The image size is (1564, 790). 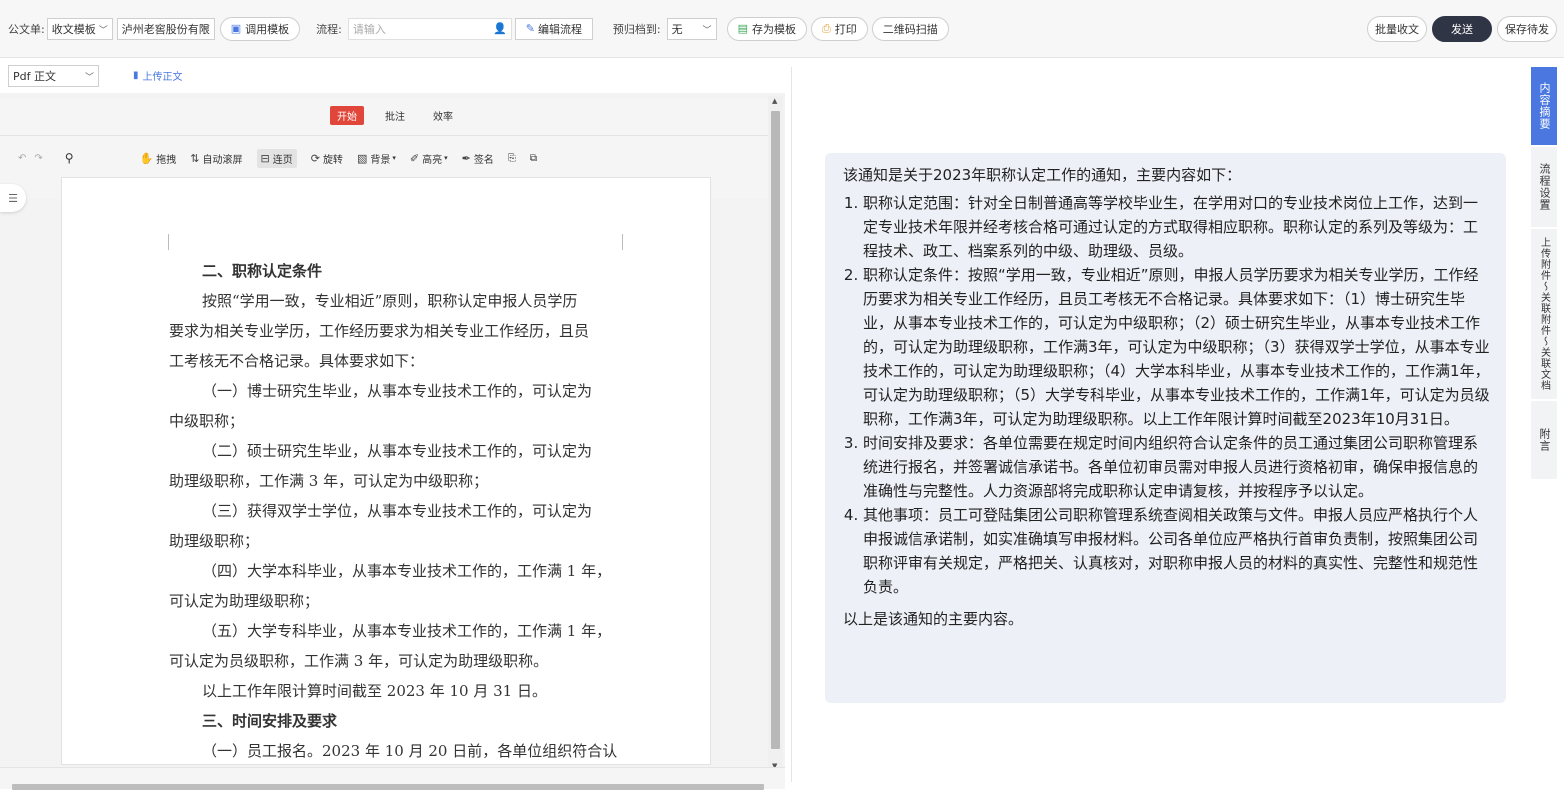 I want to click on rotate-tool: ⟳ 旋转, so click(x=327, y=158).